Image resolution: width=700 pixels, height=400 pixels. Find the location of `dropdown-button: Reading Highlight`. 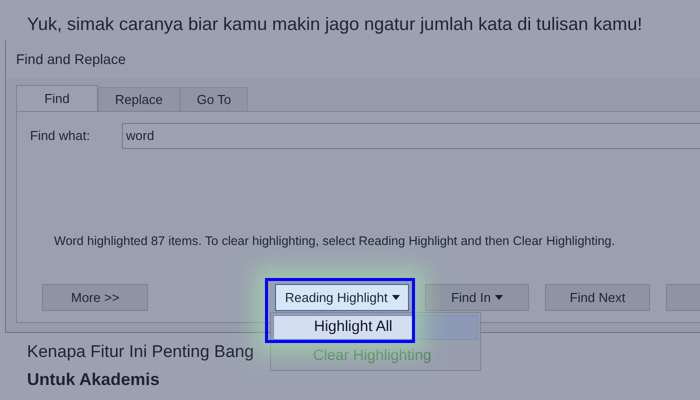

dropdown-button: Reading Highlight is located at coordinates (342, 297).